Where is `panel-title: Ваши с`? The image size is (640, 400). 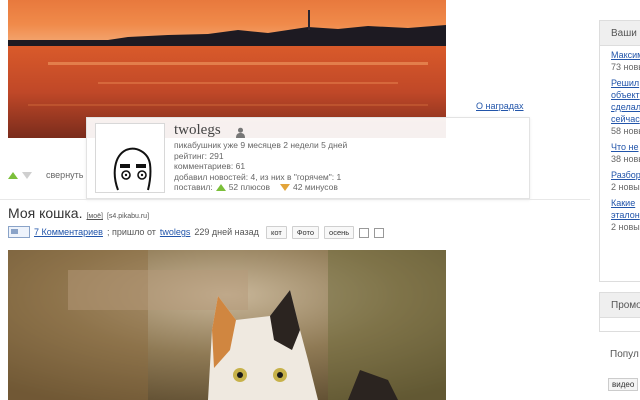 panel-title: Ваши с is located at coordinates (620, 33).